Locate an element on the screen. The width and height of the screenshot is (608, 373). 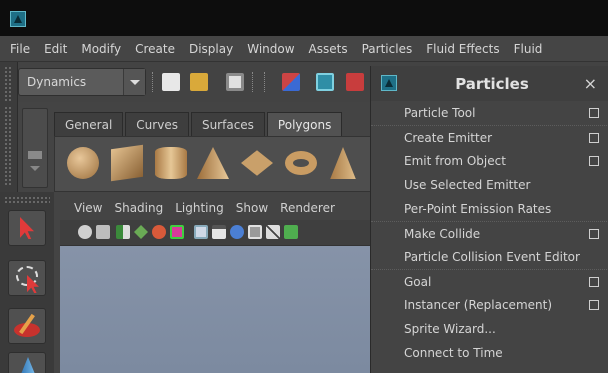
film-gate-icon is located at coordinates (219, 232).